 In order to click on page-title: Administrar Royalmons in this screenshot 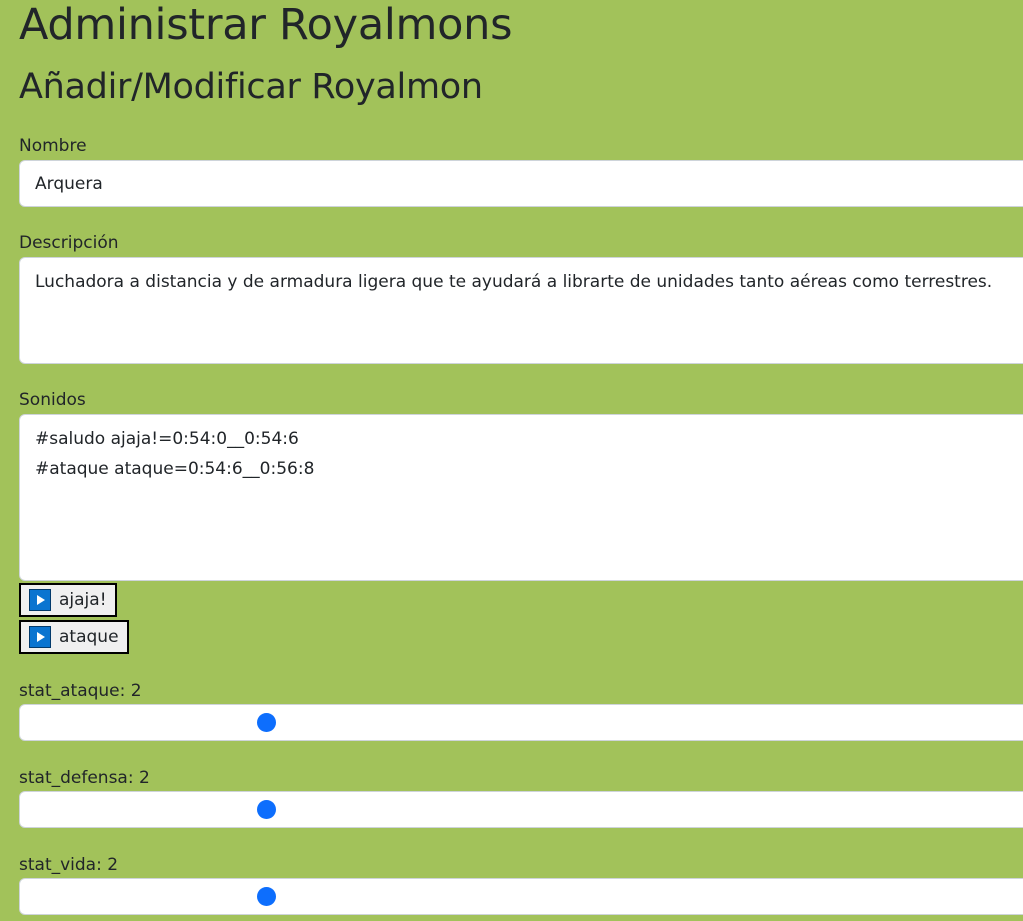, I will do `click(266, 25)`.